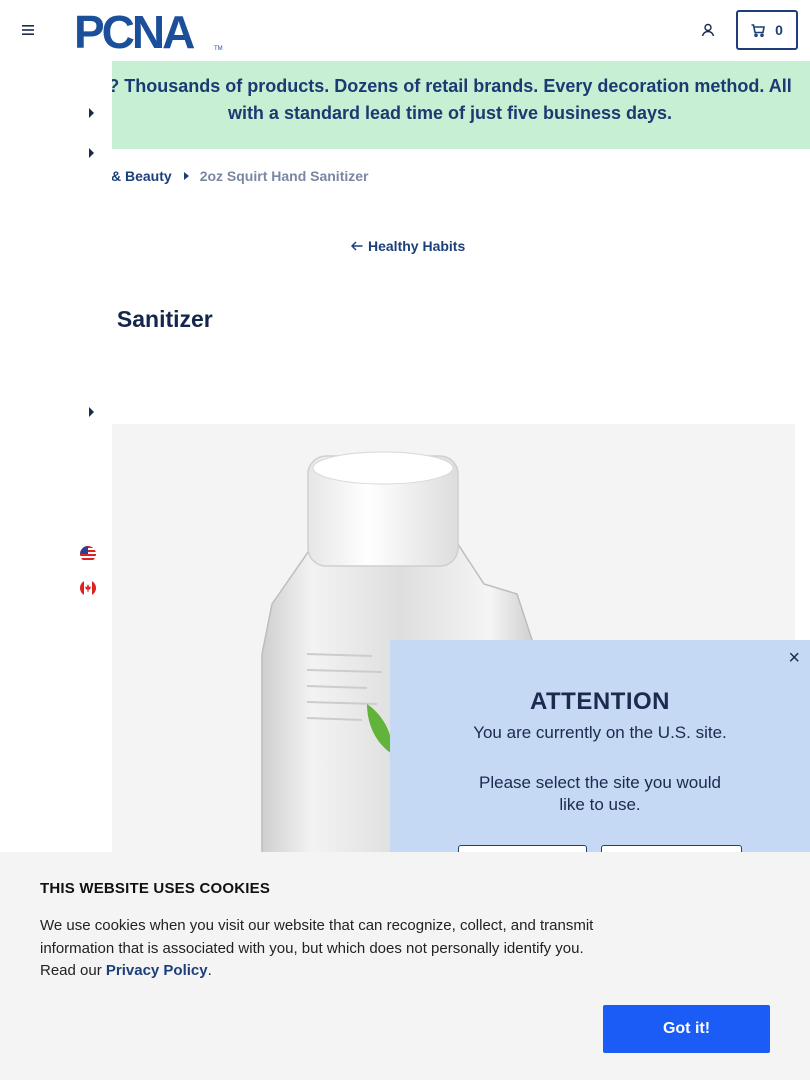 This screenshot has height=1080, width=810. Describe the element at coordinates (758, 30) in the screenshot. I see `cart-icon` at that location.